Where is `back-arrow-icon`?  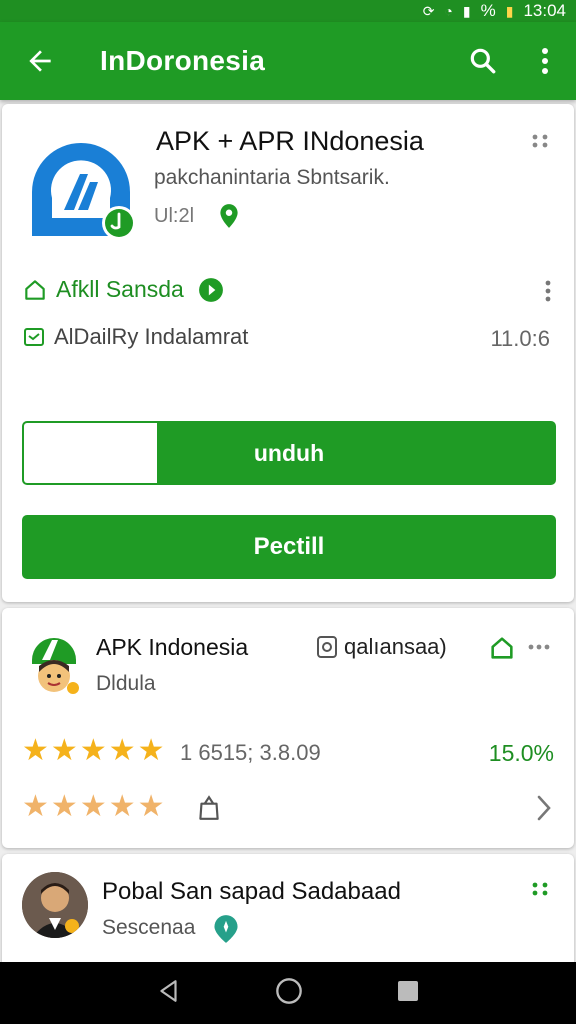 back-arrow-icon is located at coordinates (40, 61).